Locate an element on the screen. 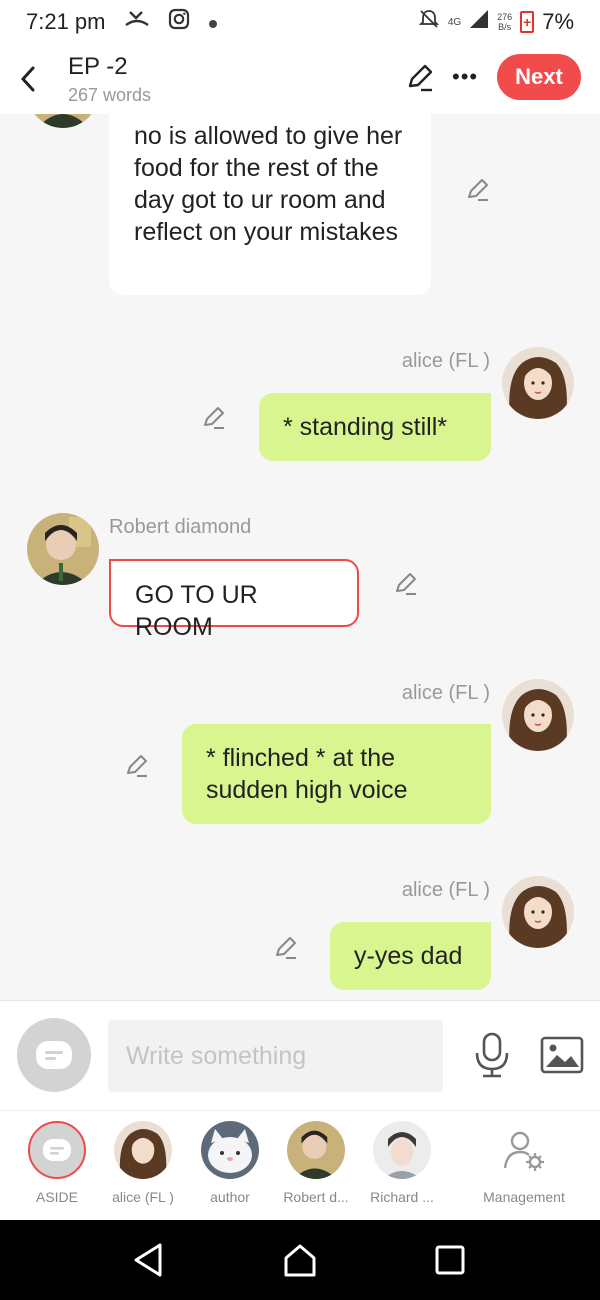  message-bubble: y-yes dad is located at coordinates (410, 956).